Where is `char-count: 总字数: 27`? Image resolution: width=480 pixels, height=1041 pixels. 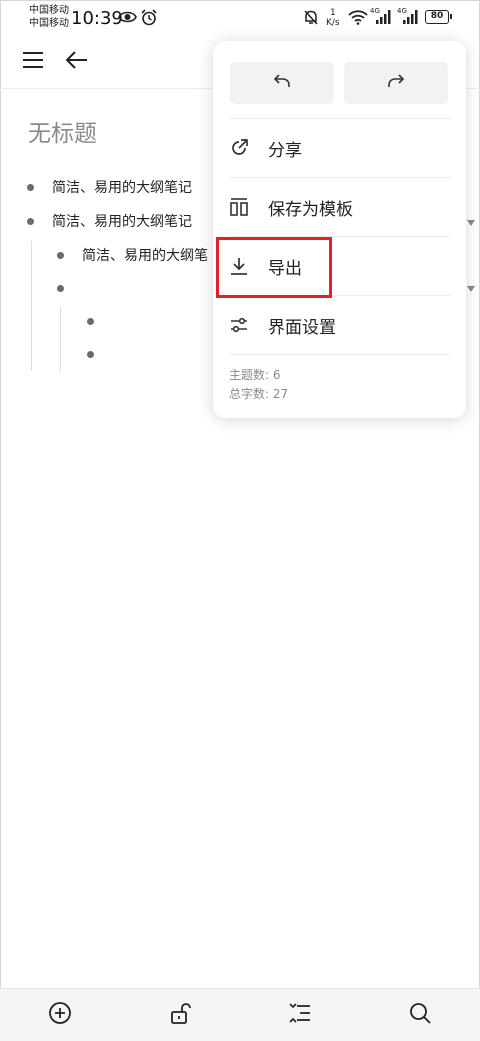
char-count: 总字数: 27 is located at coordinates (259, 394).